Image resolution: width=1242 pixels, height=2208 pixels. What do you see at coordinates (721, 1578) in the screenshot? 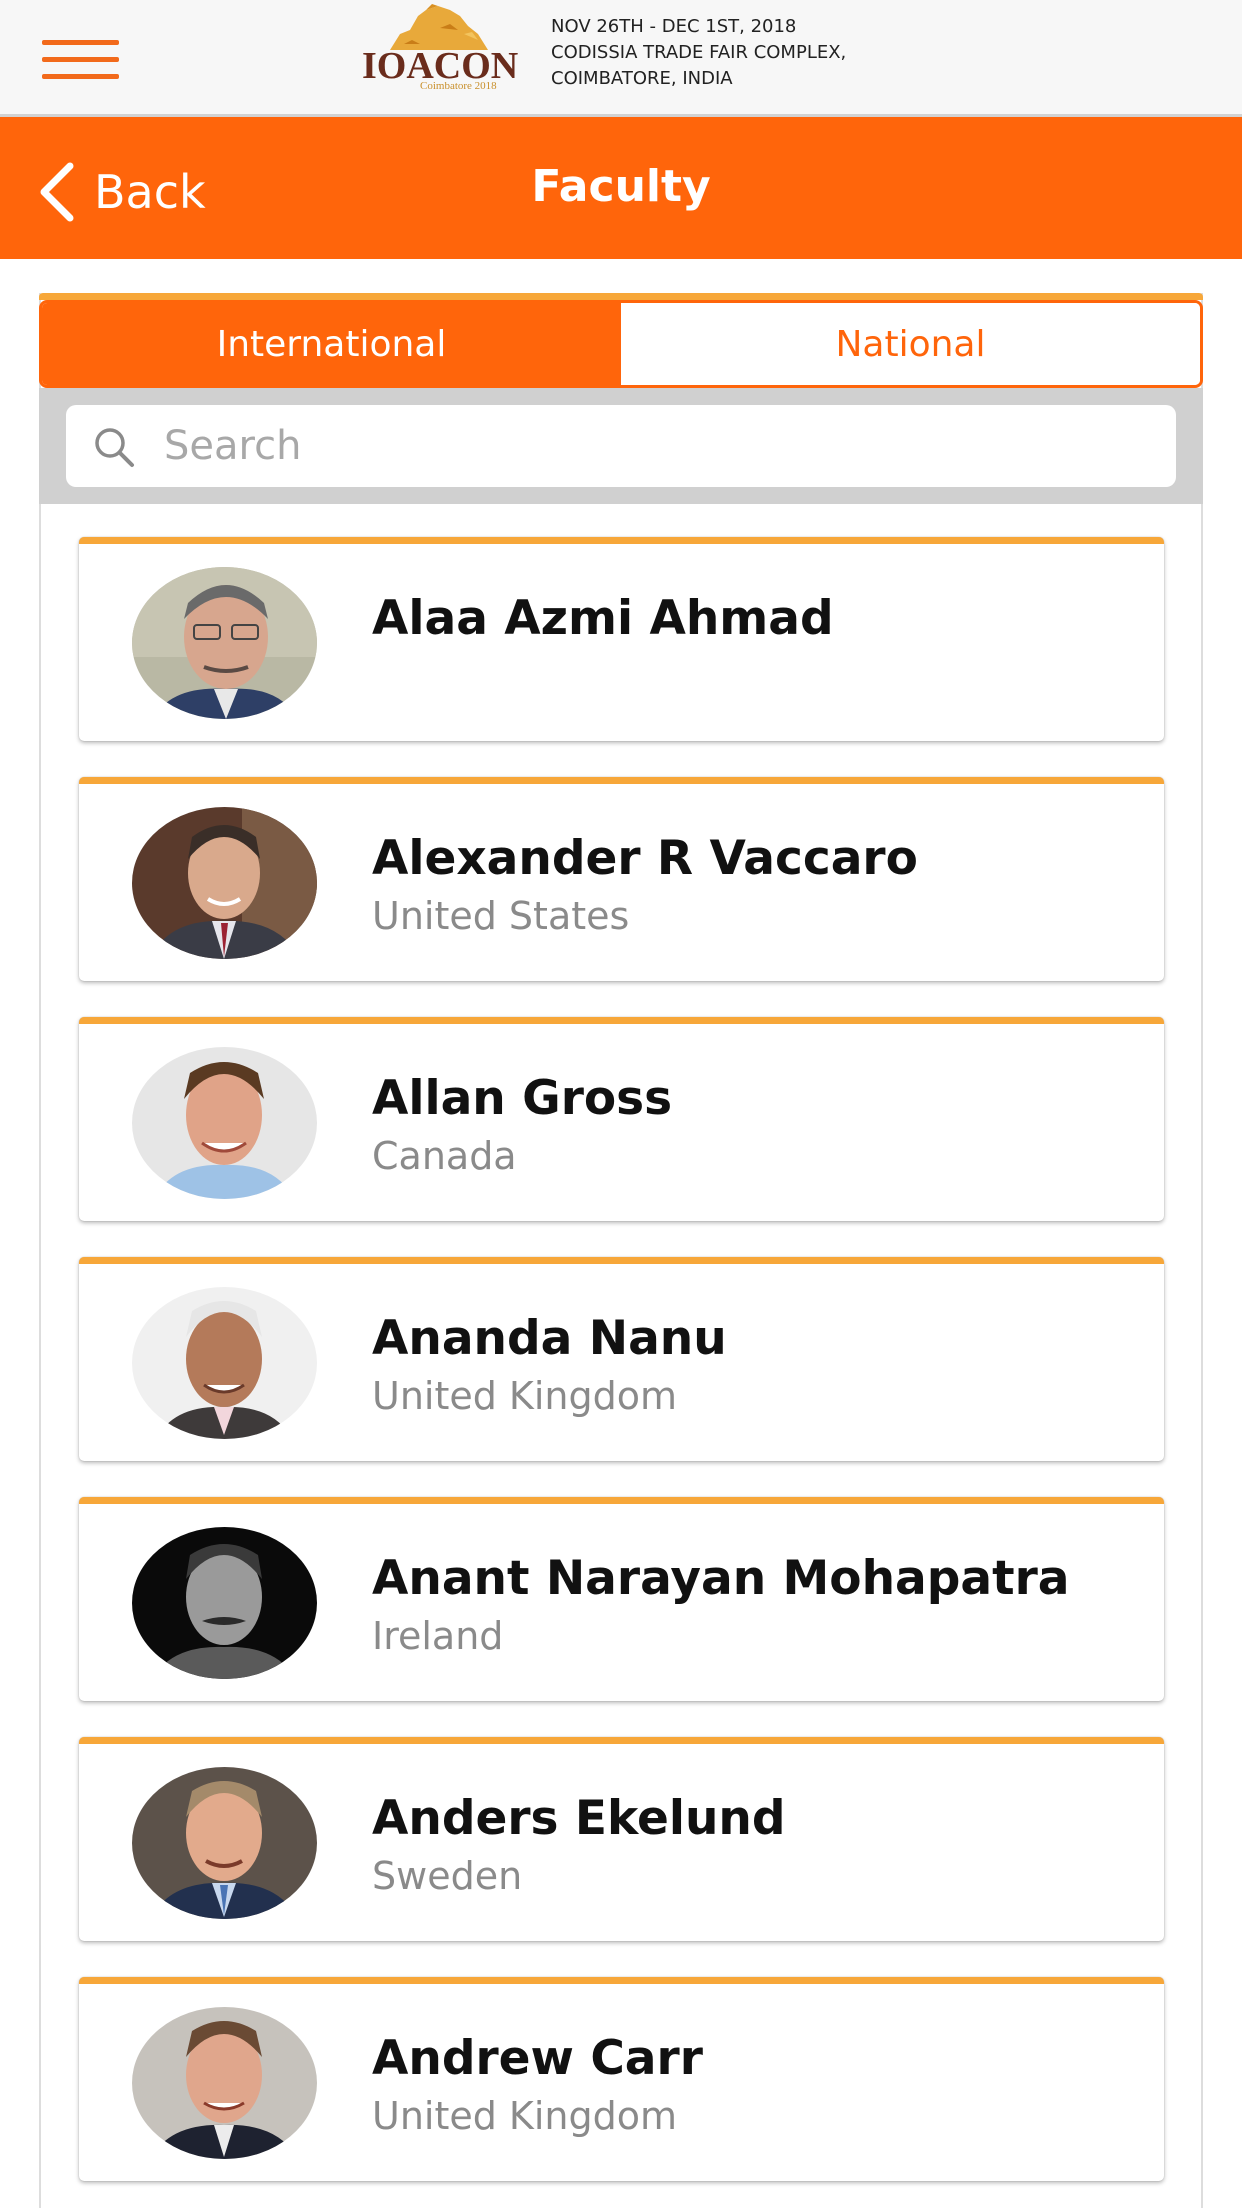
I see `faculty-name: Anant Narayan Mohapatra` at bounding box center [721, 1578].